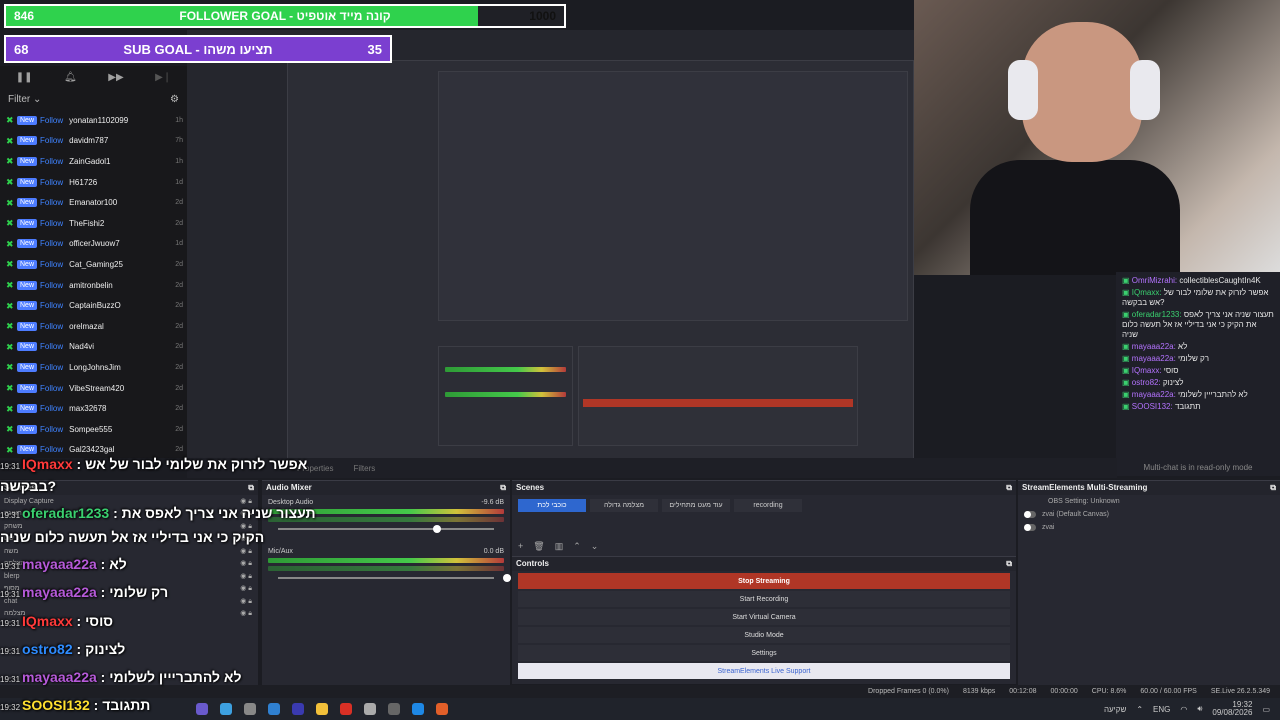 The height and width of the screenshot is (720, 1280). I want to click on chrome-icon, so click(442, 709).